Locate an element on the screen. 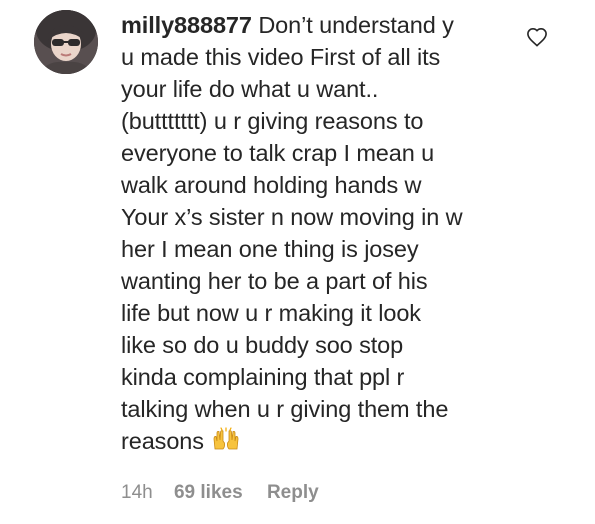 This screenshot has width=595, height=524. comment-timestamp: 14h is located at coordinates (137, 493).